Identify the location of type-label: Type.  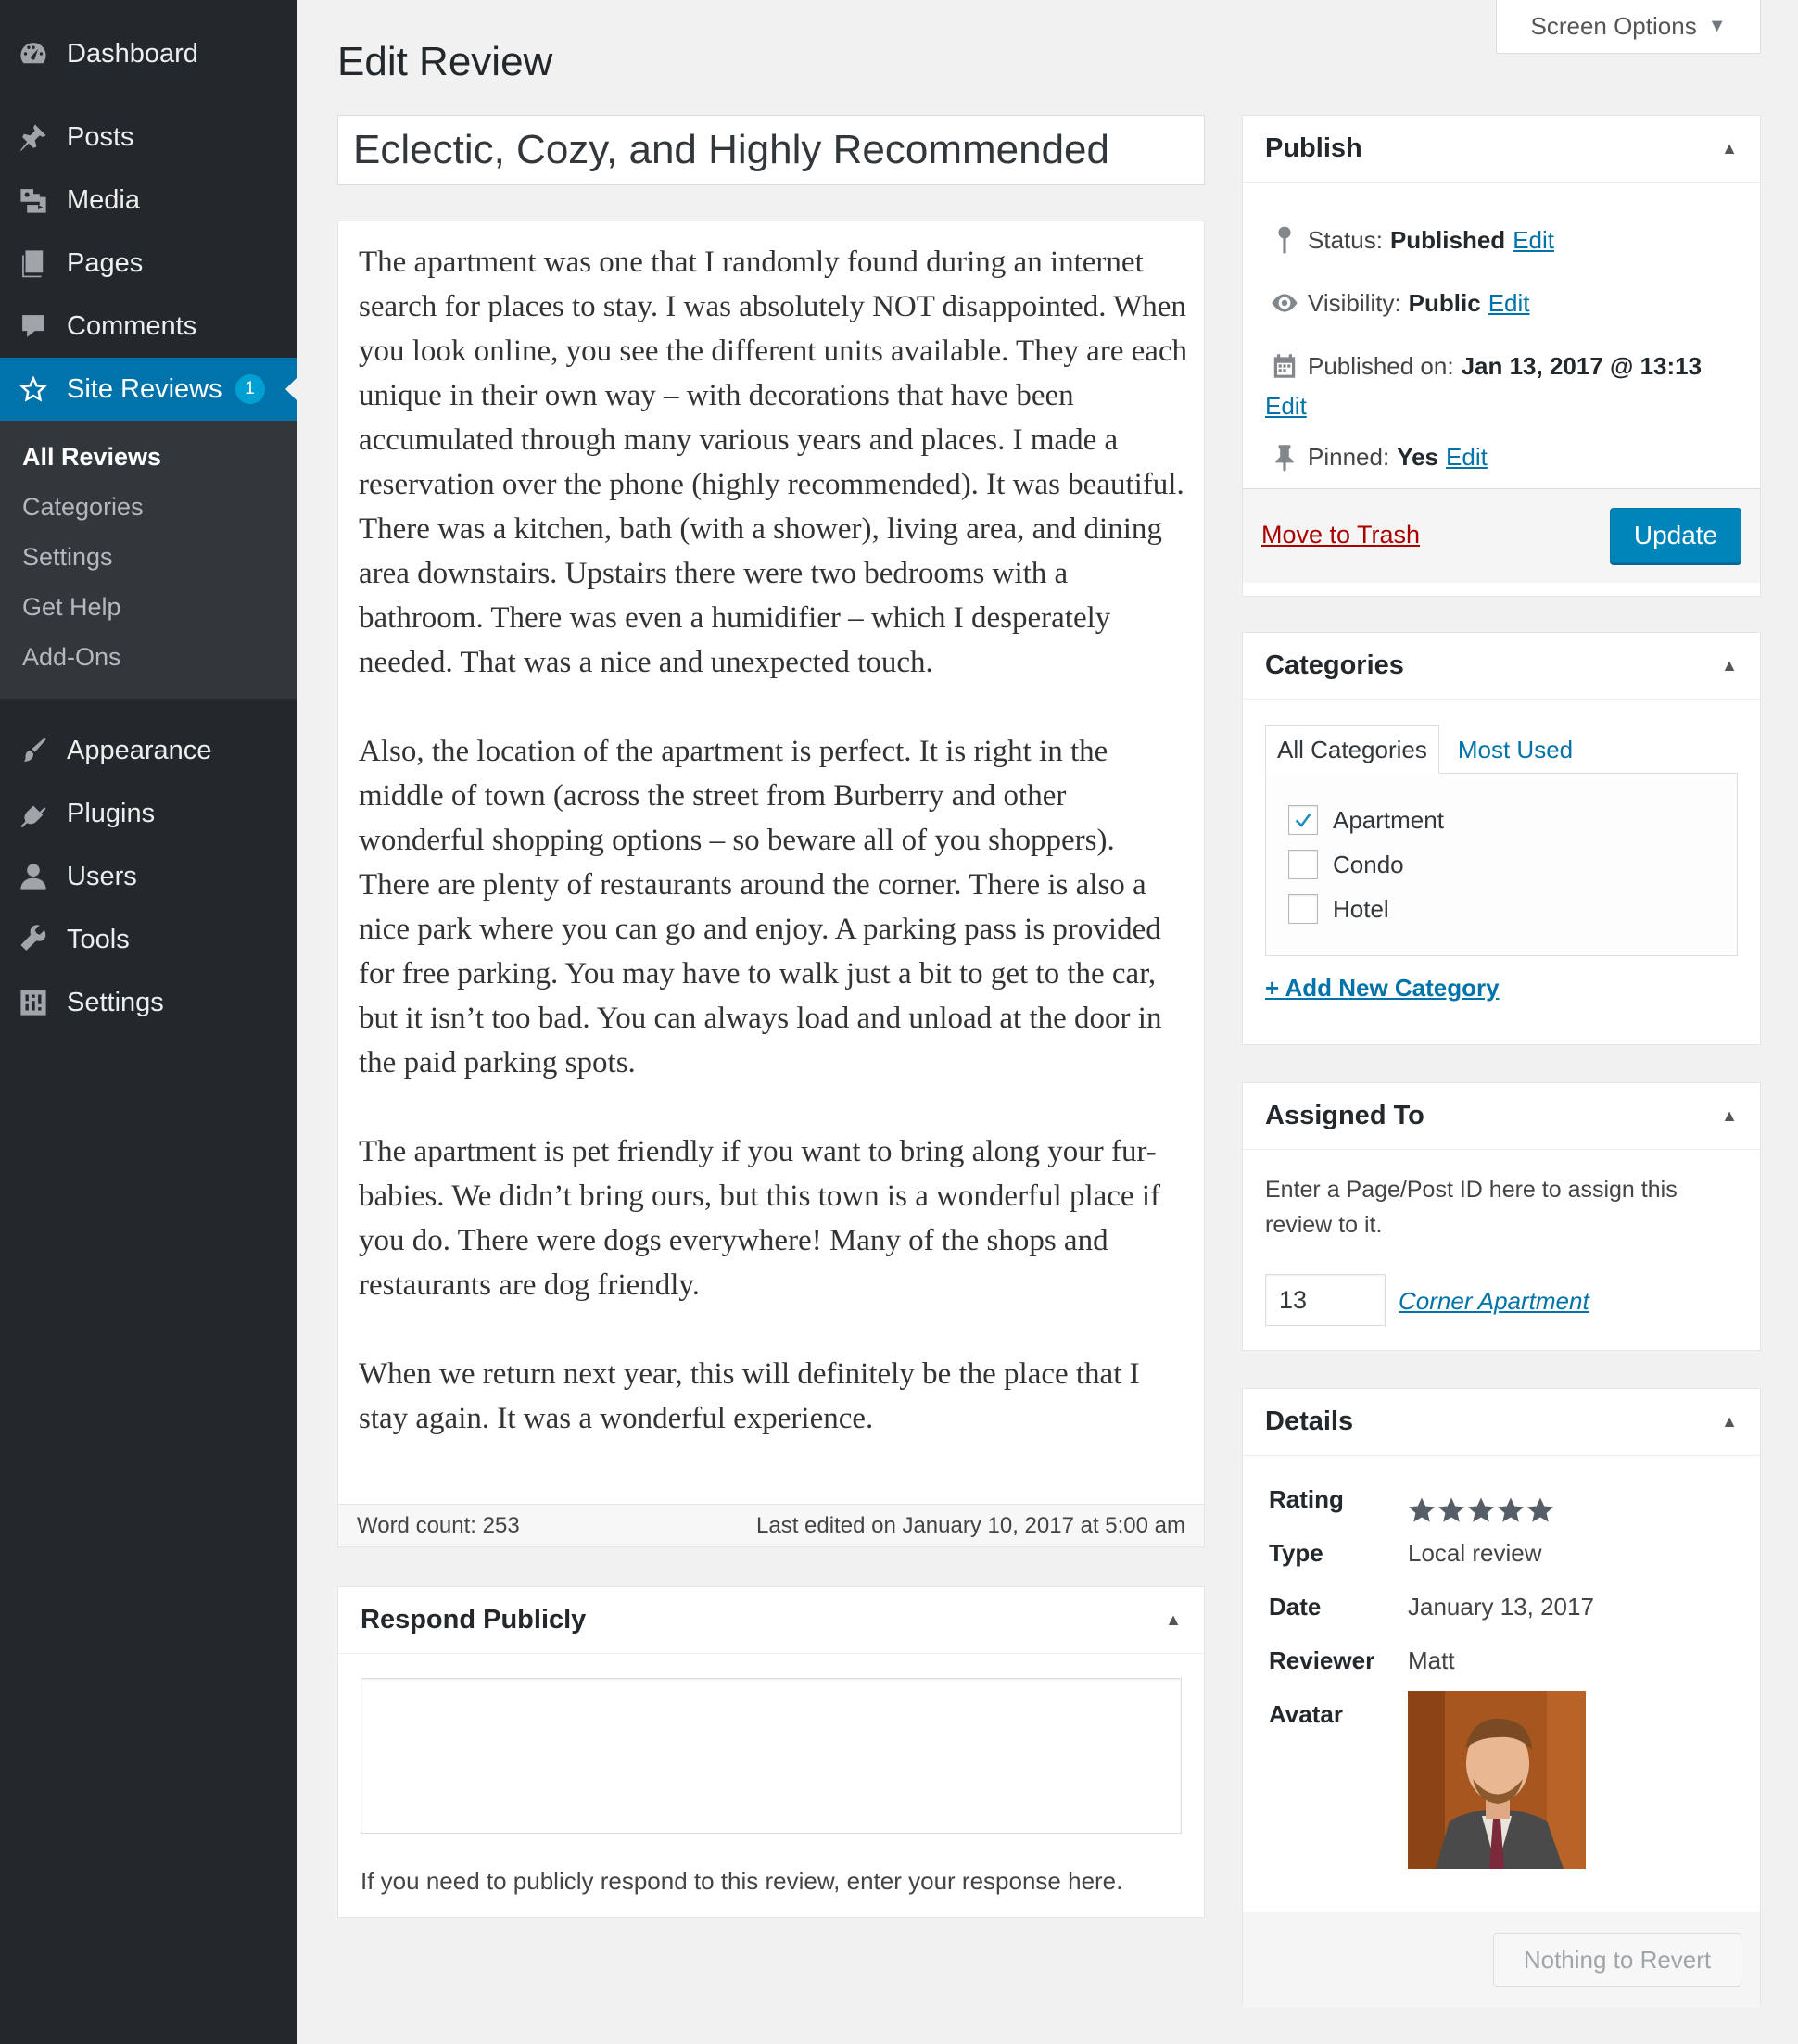
(1296, 1553).